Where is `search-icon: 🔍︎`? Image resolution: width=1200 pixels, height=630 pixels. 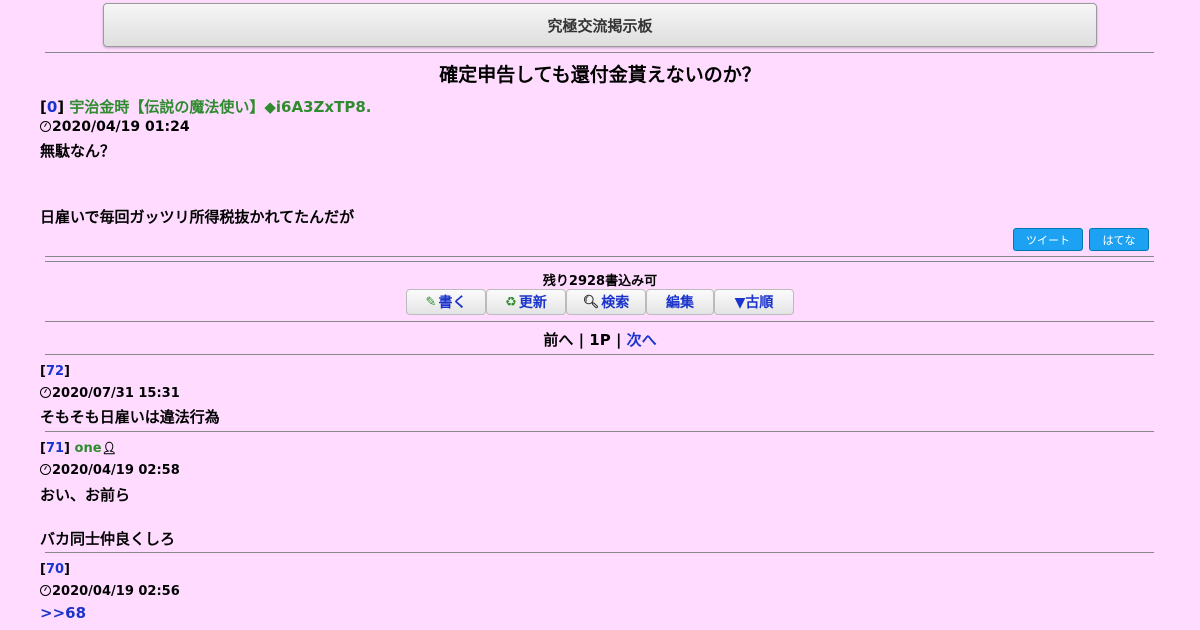 search-icon: 🔍︎ is located at coordinates (591, 302).